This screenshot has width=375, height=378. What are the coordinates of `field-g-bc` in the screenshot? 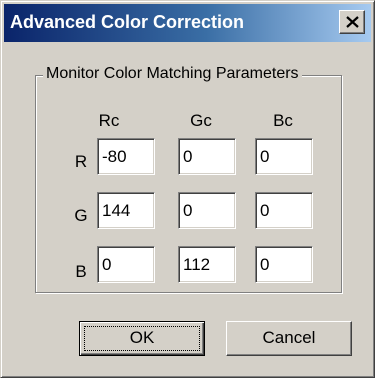 It's located at (284, 210).